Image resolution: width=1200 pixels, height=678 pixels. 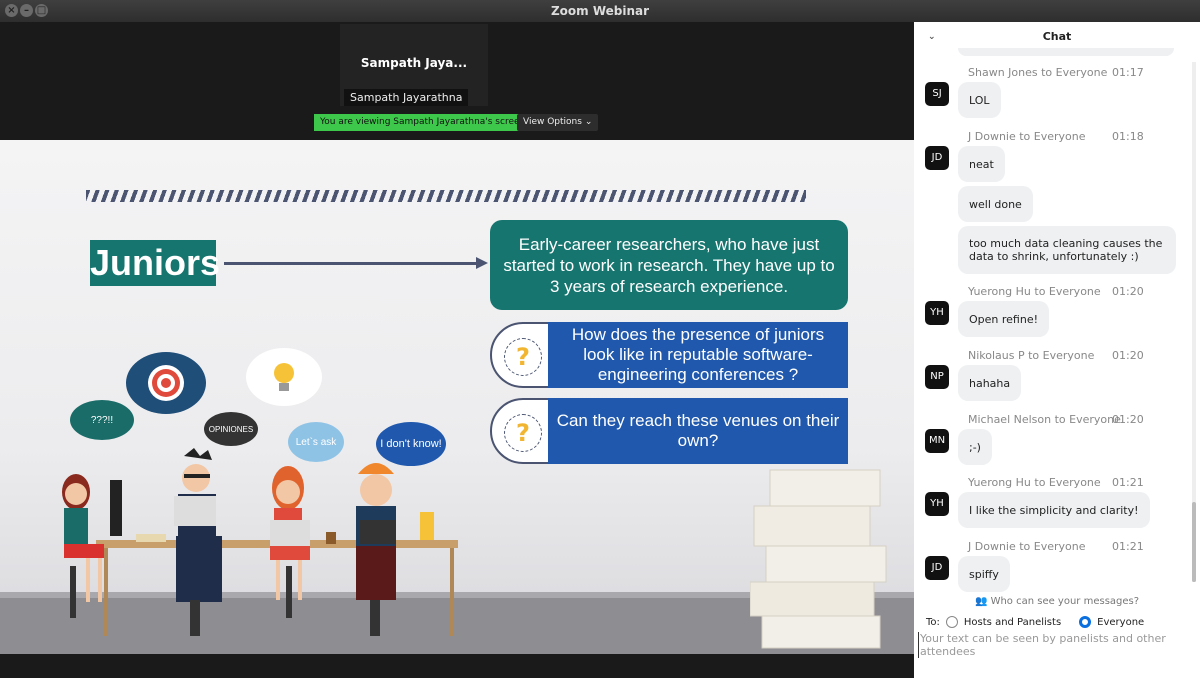 I want to click on chat-scrollbar, so click(x=1194, y=322).